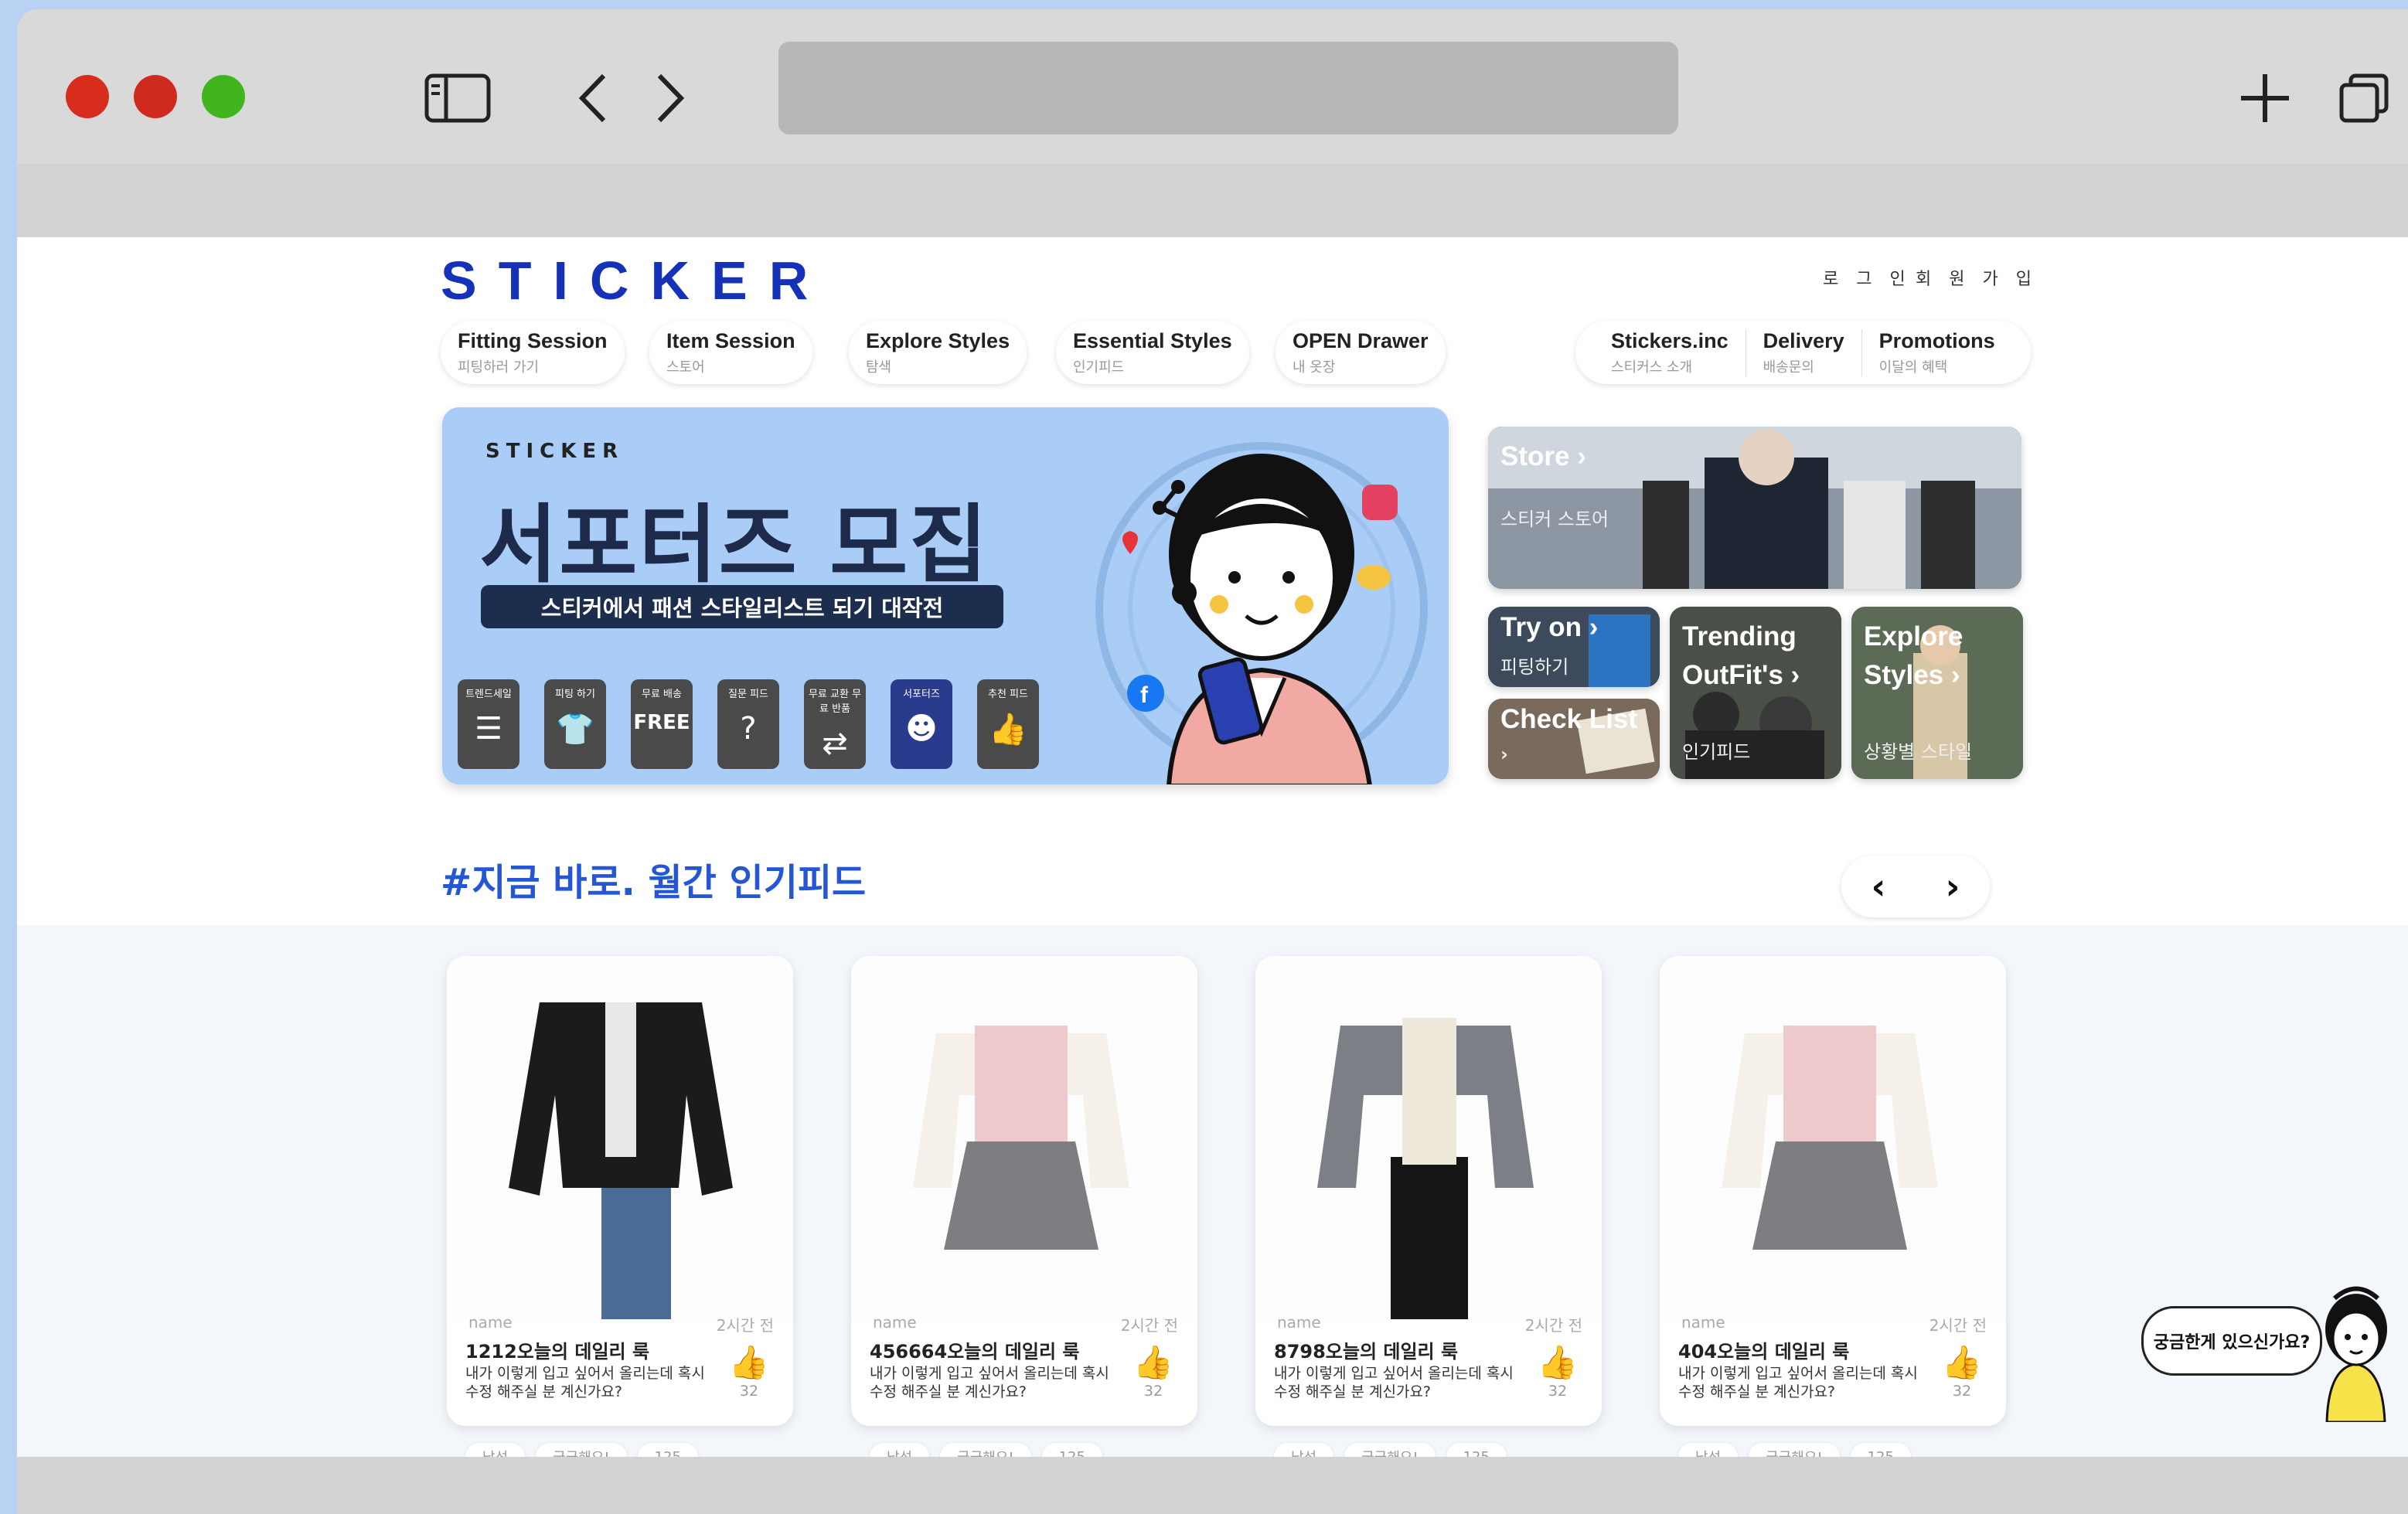 Image resolution: width=2408 pixels, height=1514 pixels. Describe the element at coordinates (922, 724) in the screenshot. I see `banner-feature-supporters: 서포터즈 ☻` at that location.